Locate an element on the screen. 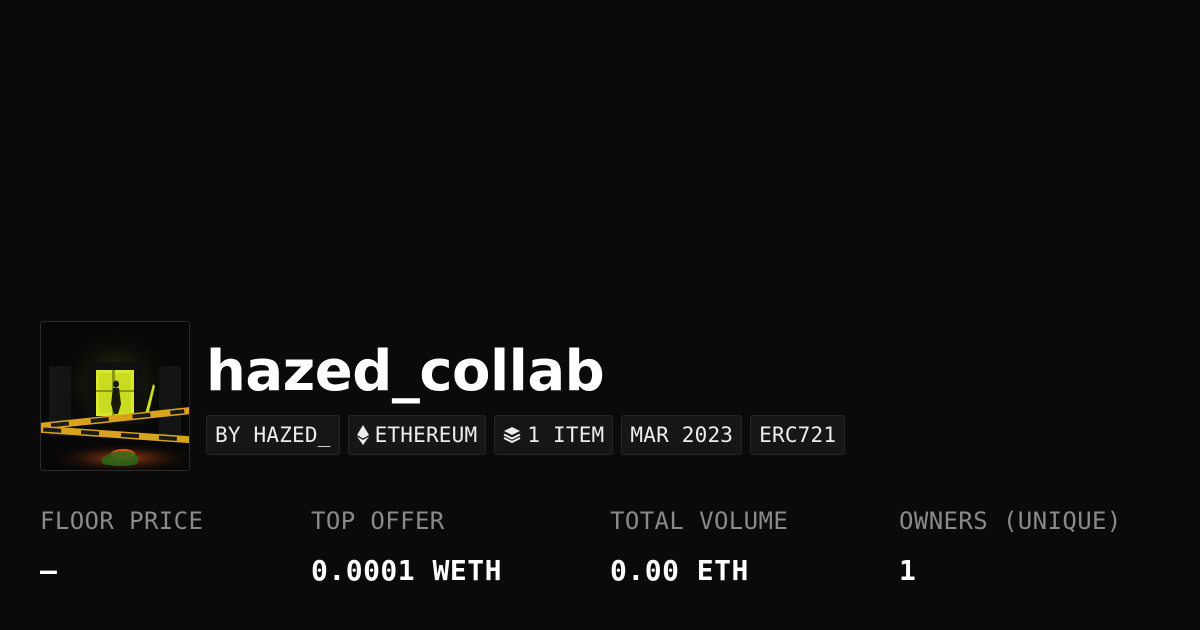 The width and height of the screenshot is (1200, 630). token-standard-chip: ERC721 is located at coordinates (798, 435).